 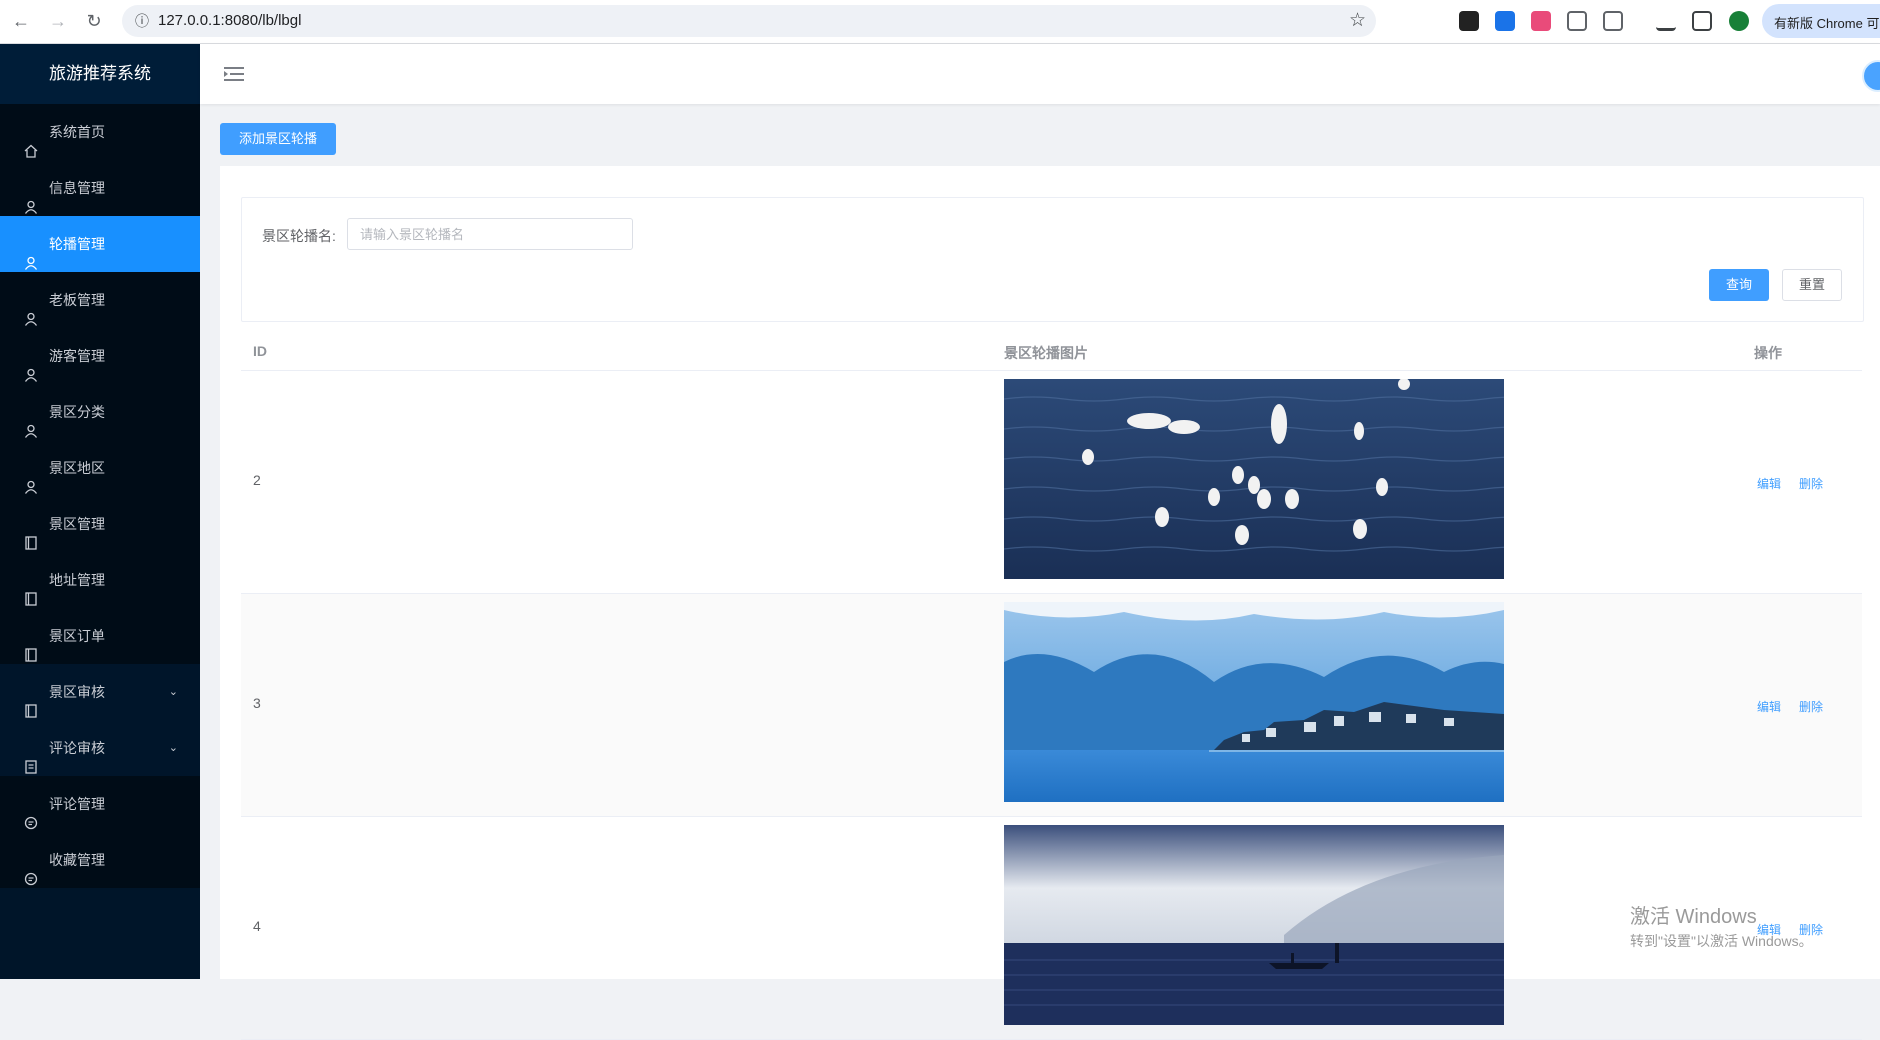 I want to click on sidebar-item-5: 景区分类, so click(x=100, y=412).